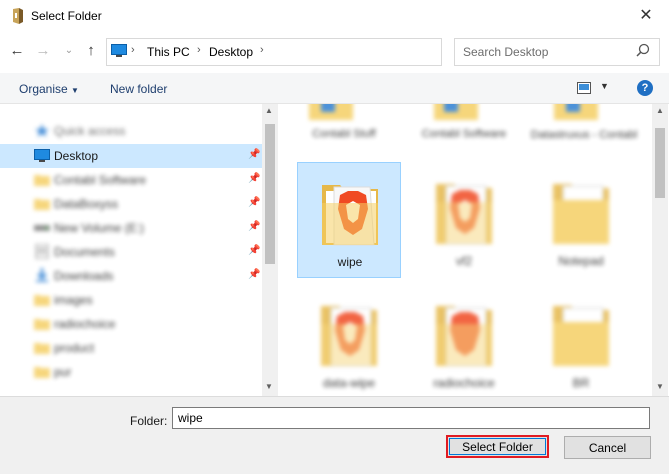  I want to click on folder-tile-selected: wipe, so click(349, 220).